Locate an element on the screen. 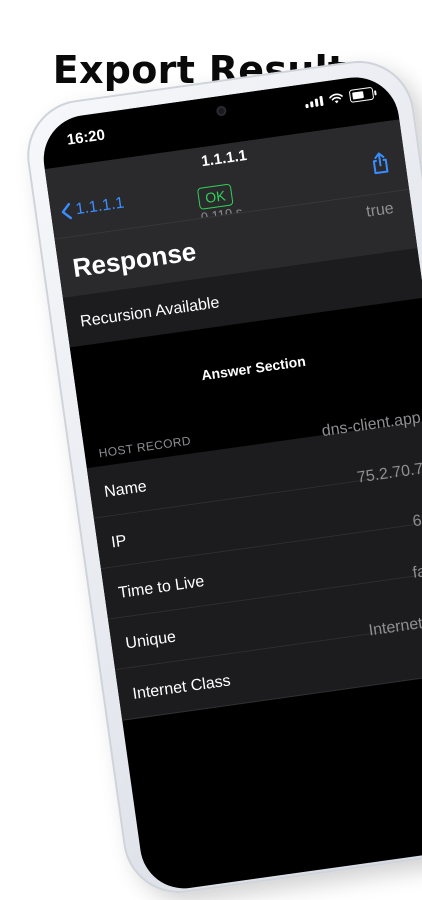 The height and width of the screenshot is (900, 422). back-button: 1.1.1.1 is located at coordinates (93, 208).